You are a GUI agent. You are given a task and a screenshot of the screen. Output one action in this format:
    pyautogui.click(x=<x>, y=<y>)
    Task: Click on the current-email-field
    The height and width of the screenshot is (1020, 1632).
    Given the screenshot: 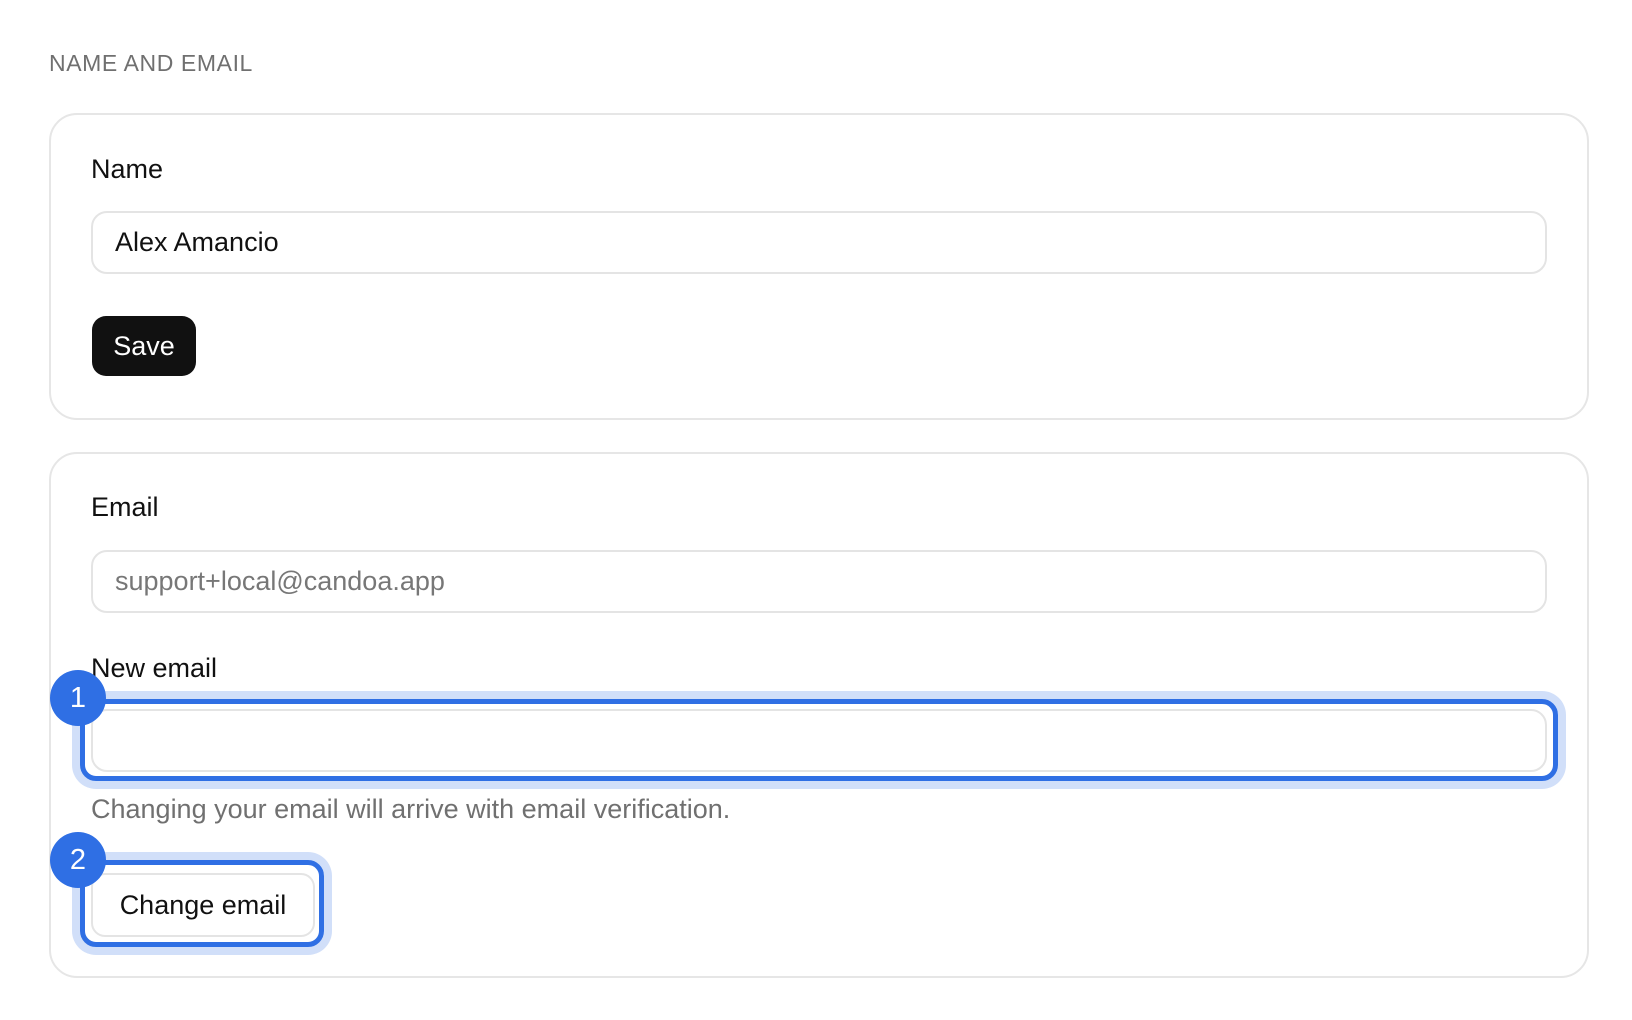 What is the action you would take?
    pyautogui.click(x=819, y=581)
    